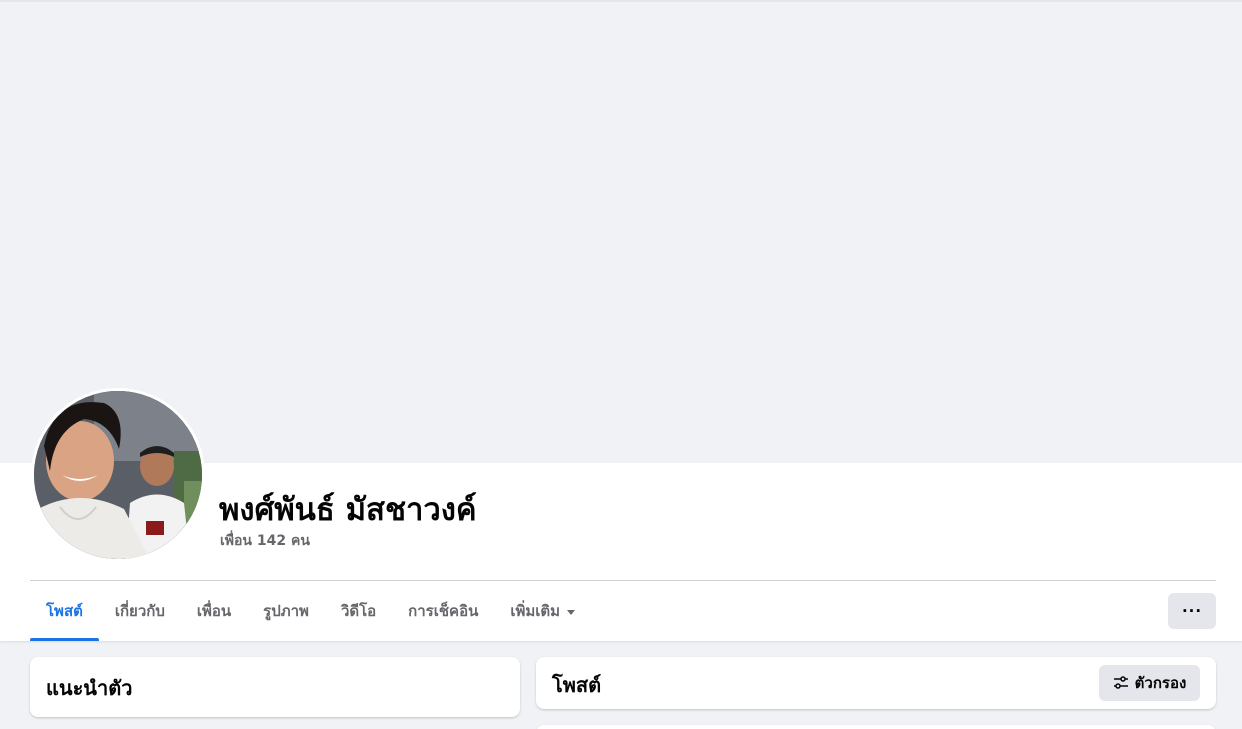 The image size is (1242, 729). Describe the element at coordinates (1160, 683) in the screenshot. I see `filter-label: ตัวกรอง` at that location.